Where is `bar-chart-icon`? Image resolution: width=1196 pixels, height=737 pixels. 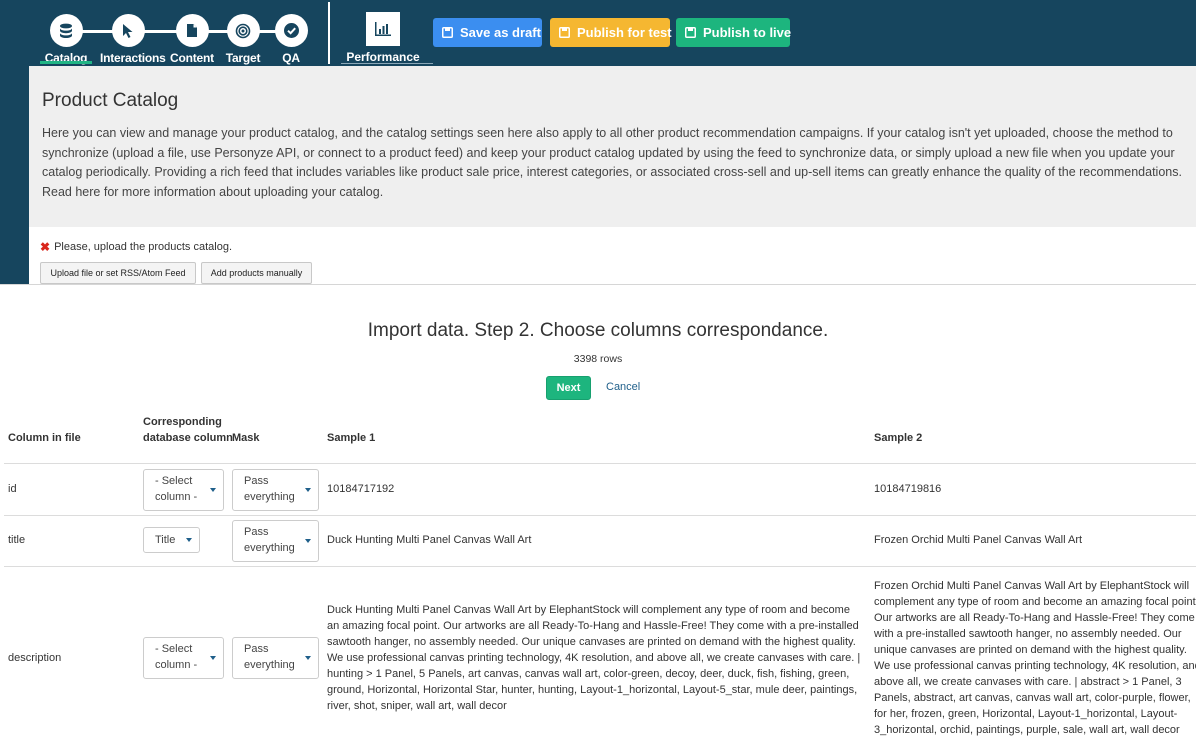
bar-chart-icon is located at coordinates (383, 29).